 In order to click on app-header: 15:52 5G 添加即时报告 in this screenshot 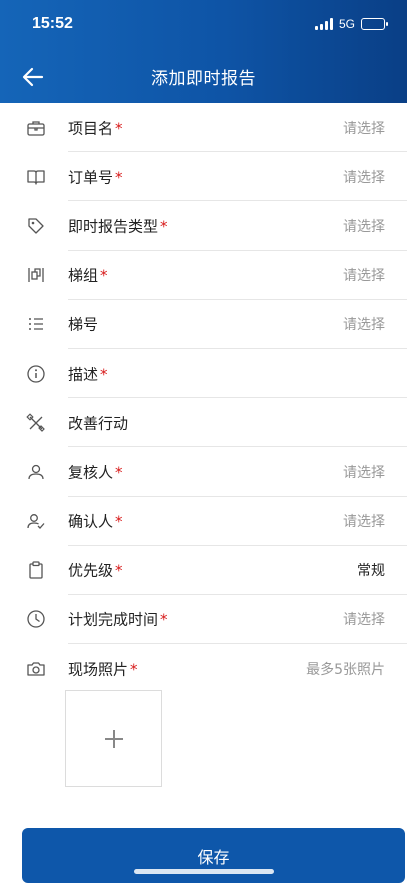, I will do `click(203, 51)`.